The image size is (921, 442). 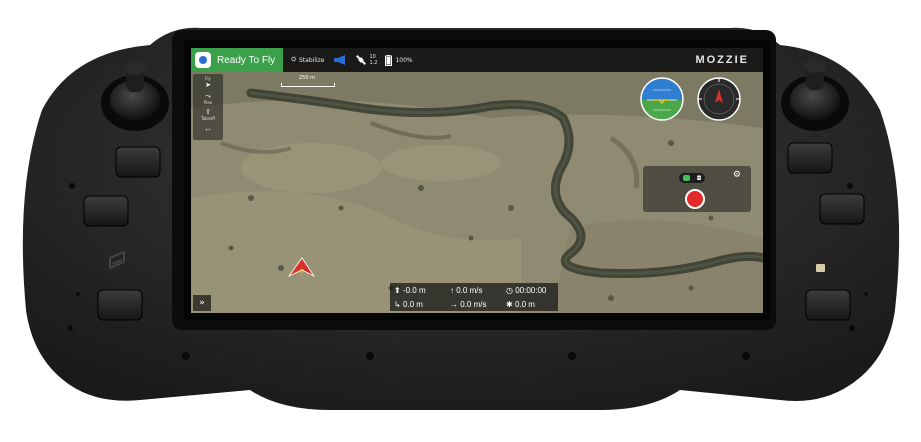 What do you see at coordinates (692, 178) in the screenshot?
I see `camera-mode-toggle: ◘` at bounding box center [692, 178].